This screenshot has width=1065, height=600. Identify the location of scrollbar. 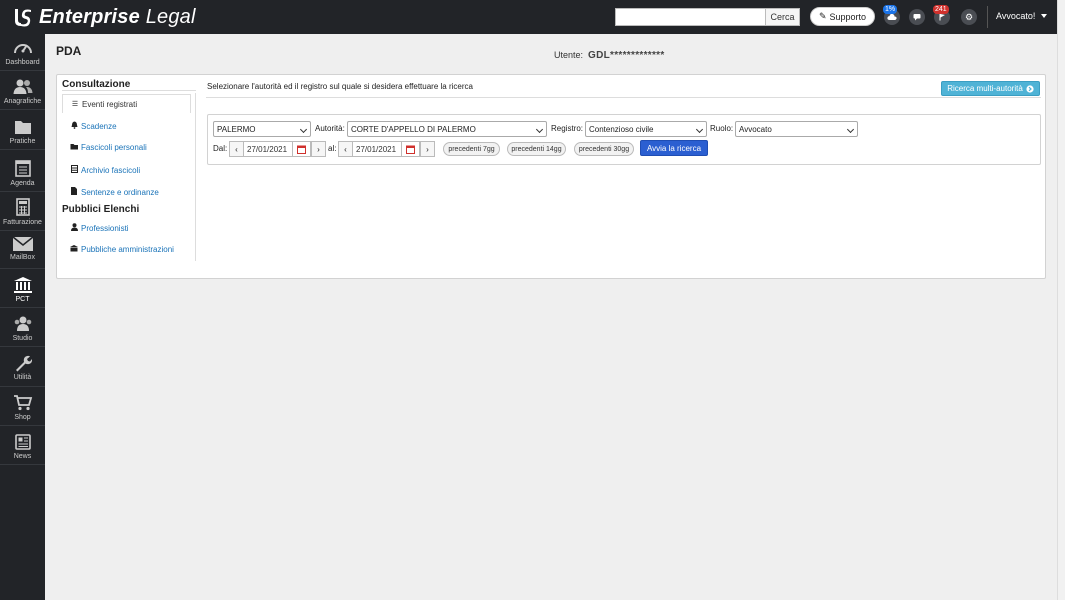
(1061, 300).